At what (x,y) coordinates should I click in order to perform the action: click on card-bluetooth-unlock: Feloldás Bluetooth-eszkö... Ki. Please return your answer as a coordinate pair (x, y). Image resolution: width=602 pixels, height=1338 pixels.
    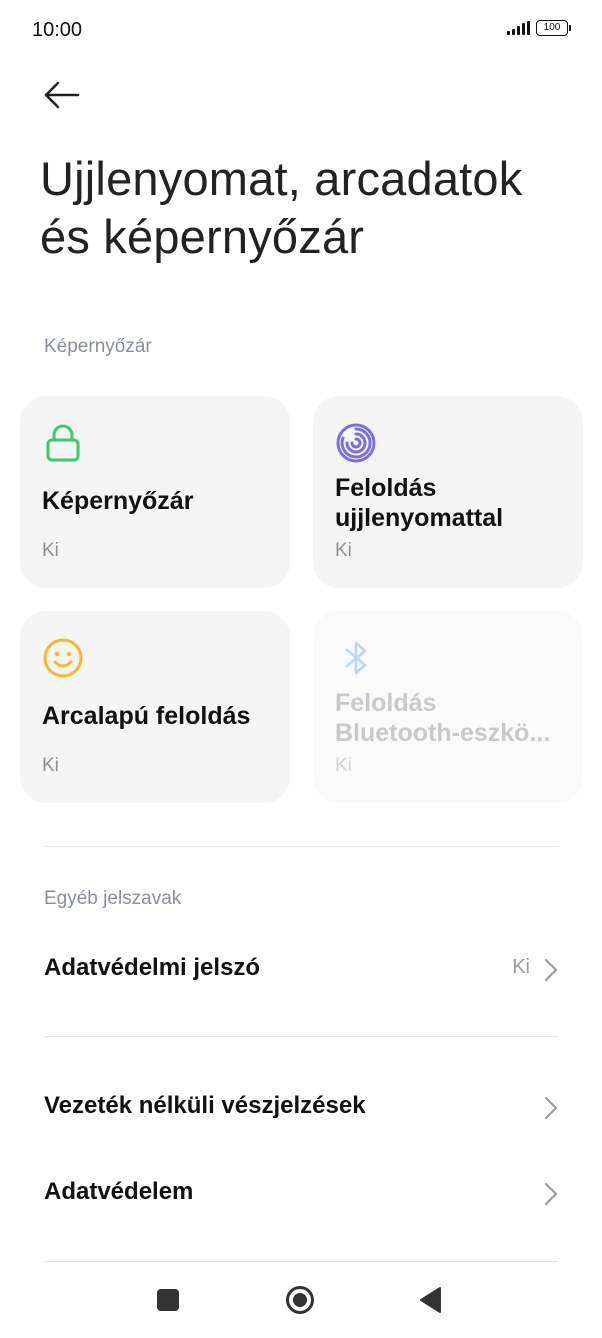
    Looking at the image, I should click on (448, 707).